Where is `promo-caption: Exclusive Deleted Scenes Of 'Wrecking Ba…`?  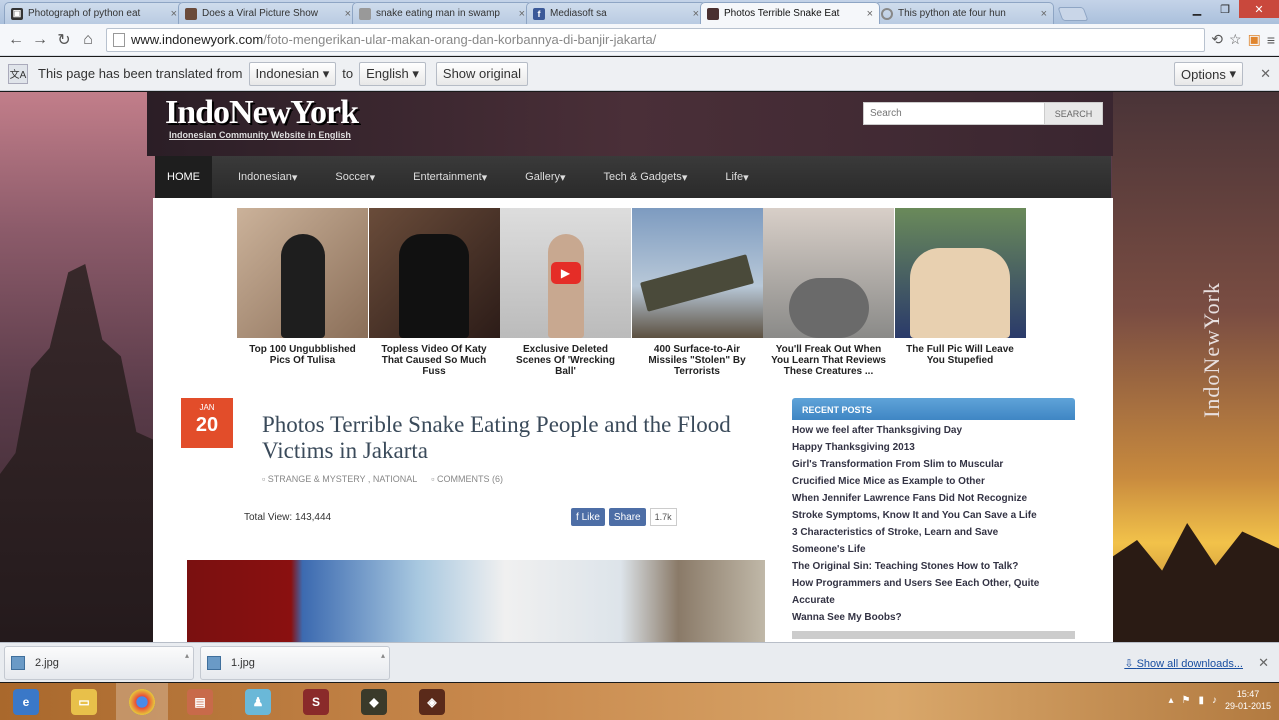
promo-caption: Exclusive Deleted Scenes Of 'Wrecking Ba… is located at coordinates (566, 360).